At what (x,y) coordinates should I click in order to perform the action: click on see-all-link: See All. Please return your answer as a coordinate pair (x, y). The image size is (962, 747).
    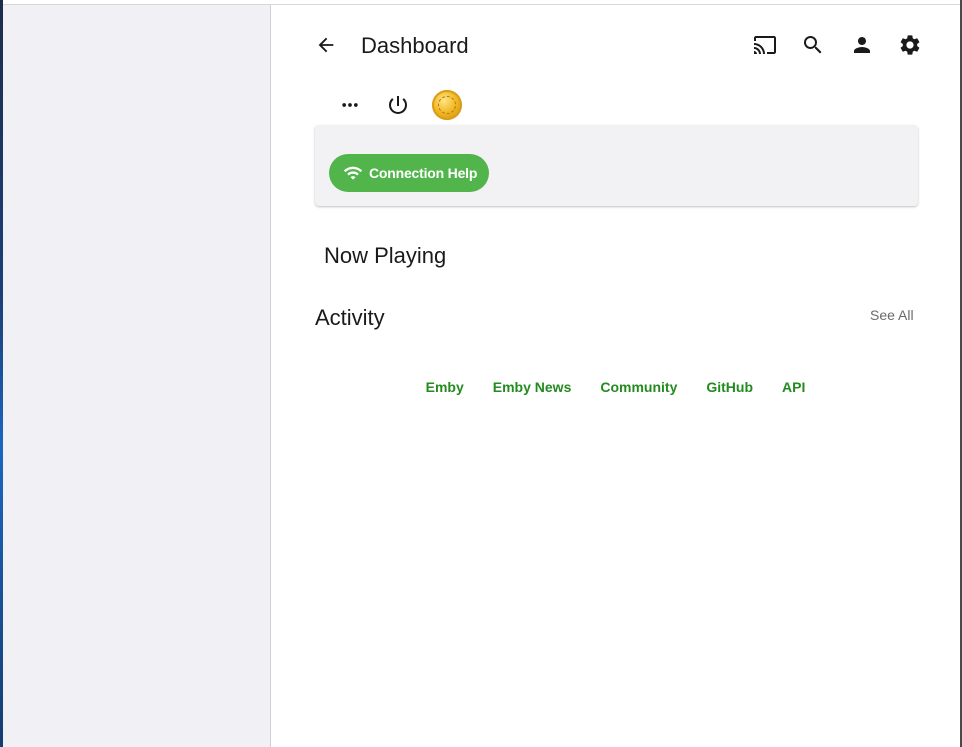
    Looking at the image, I should click on (892, 315).